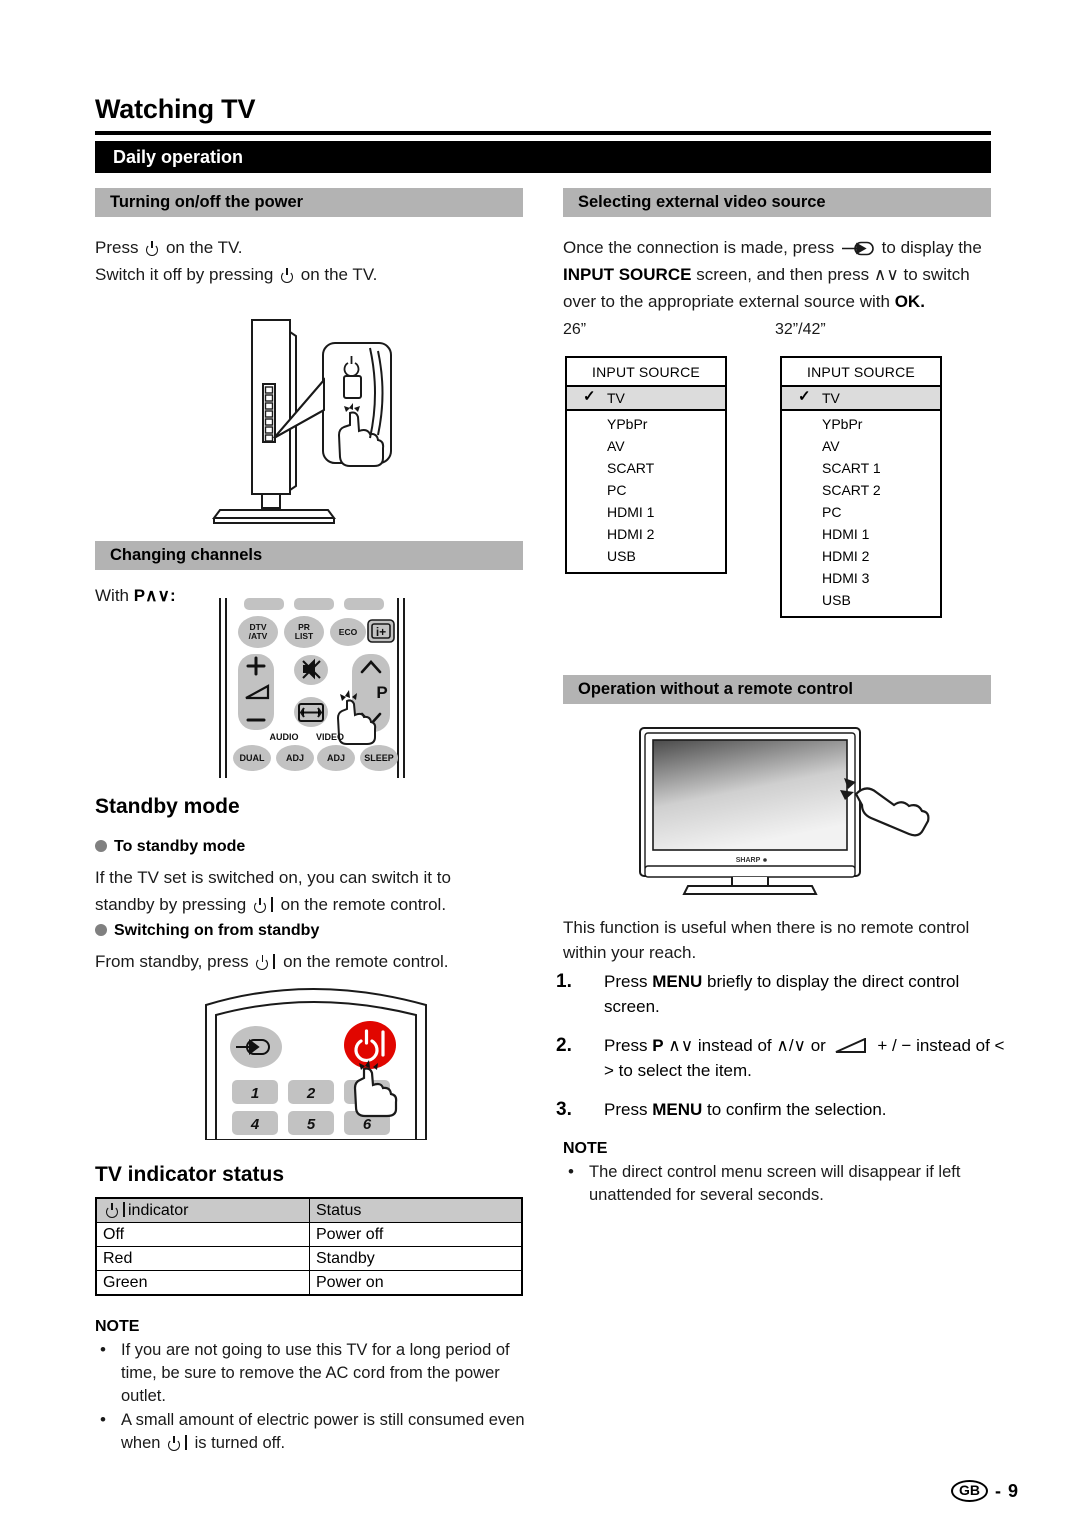 The height and width of the screenshot is (1532, 1080). I want to click on bar-icon, so click(124, 1209).